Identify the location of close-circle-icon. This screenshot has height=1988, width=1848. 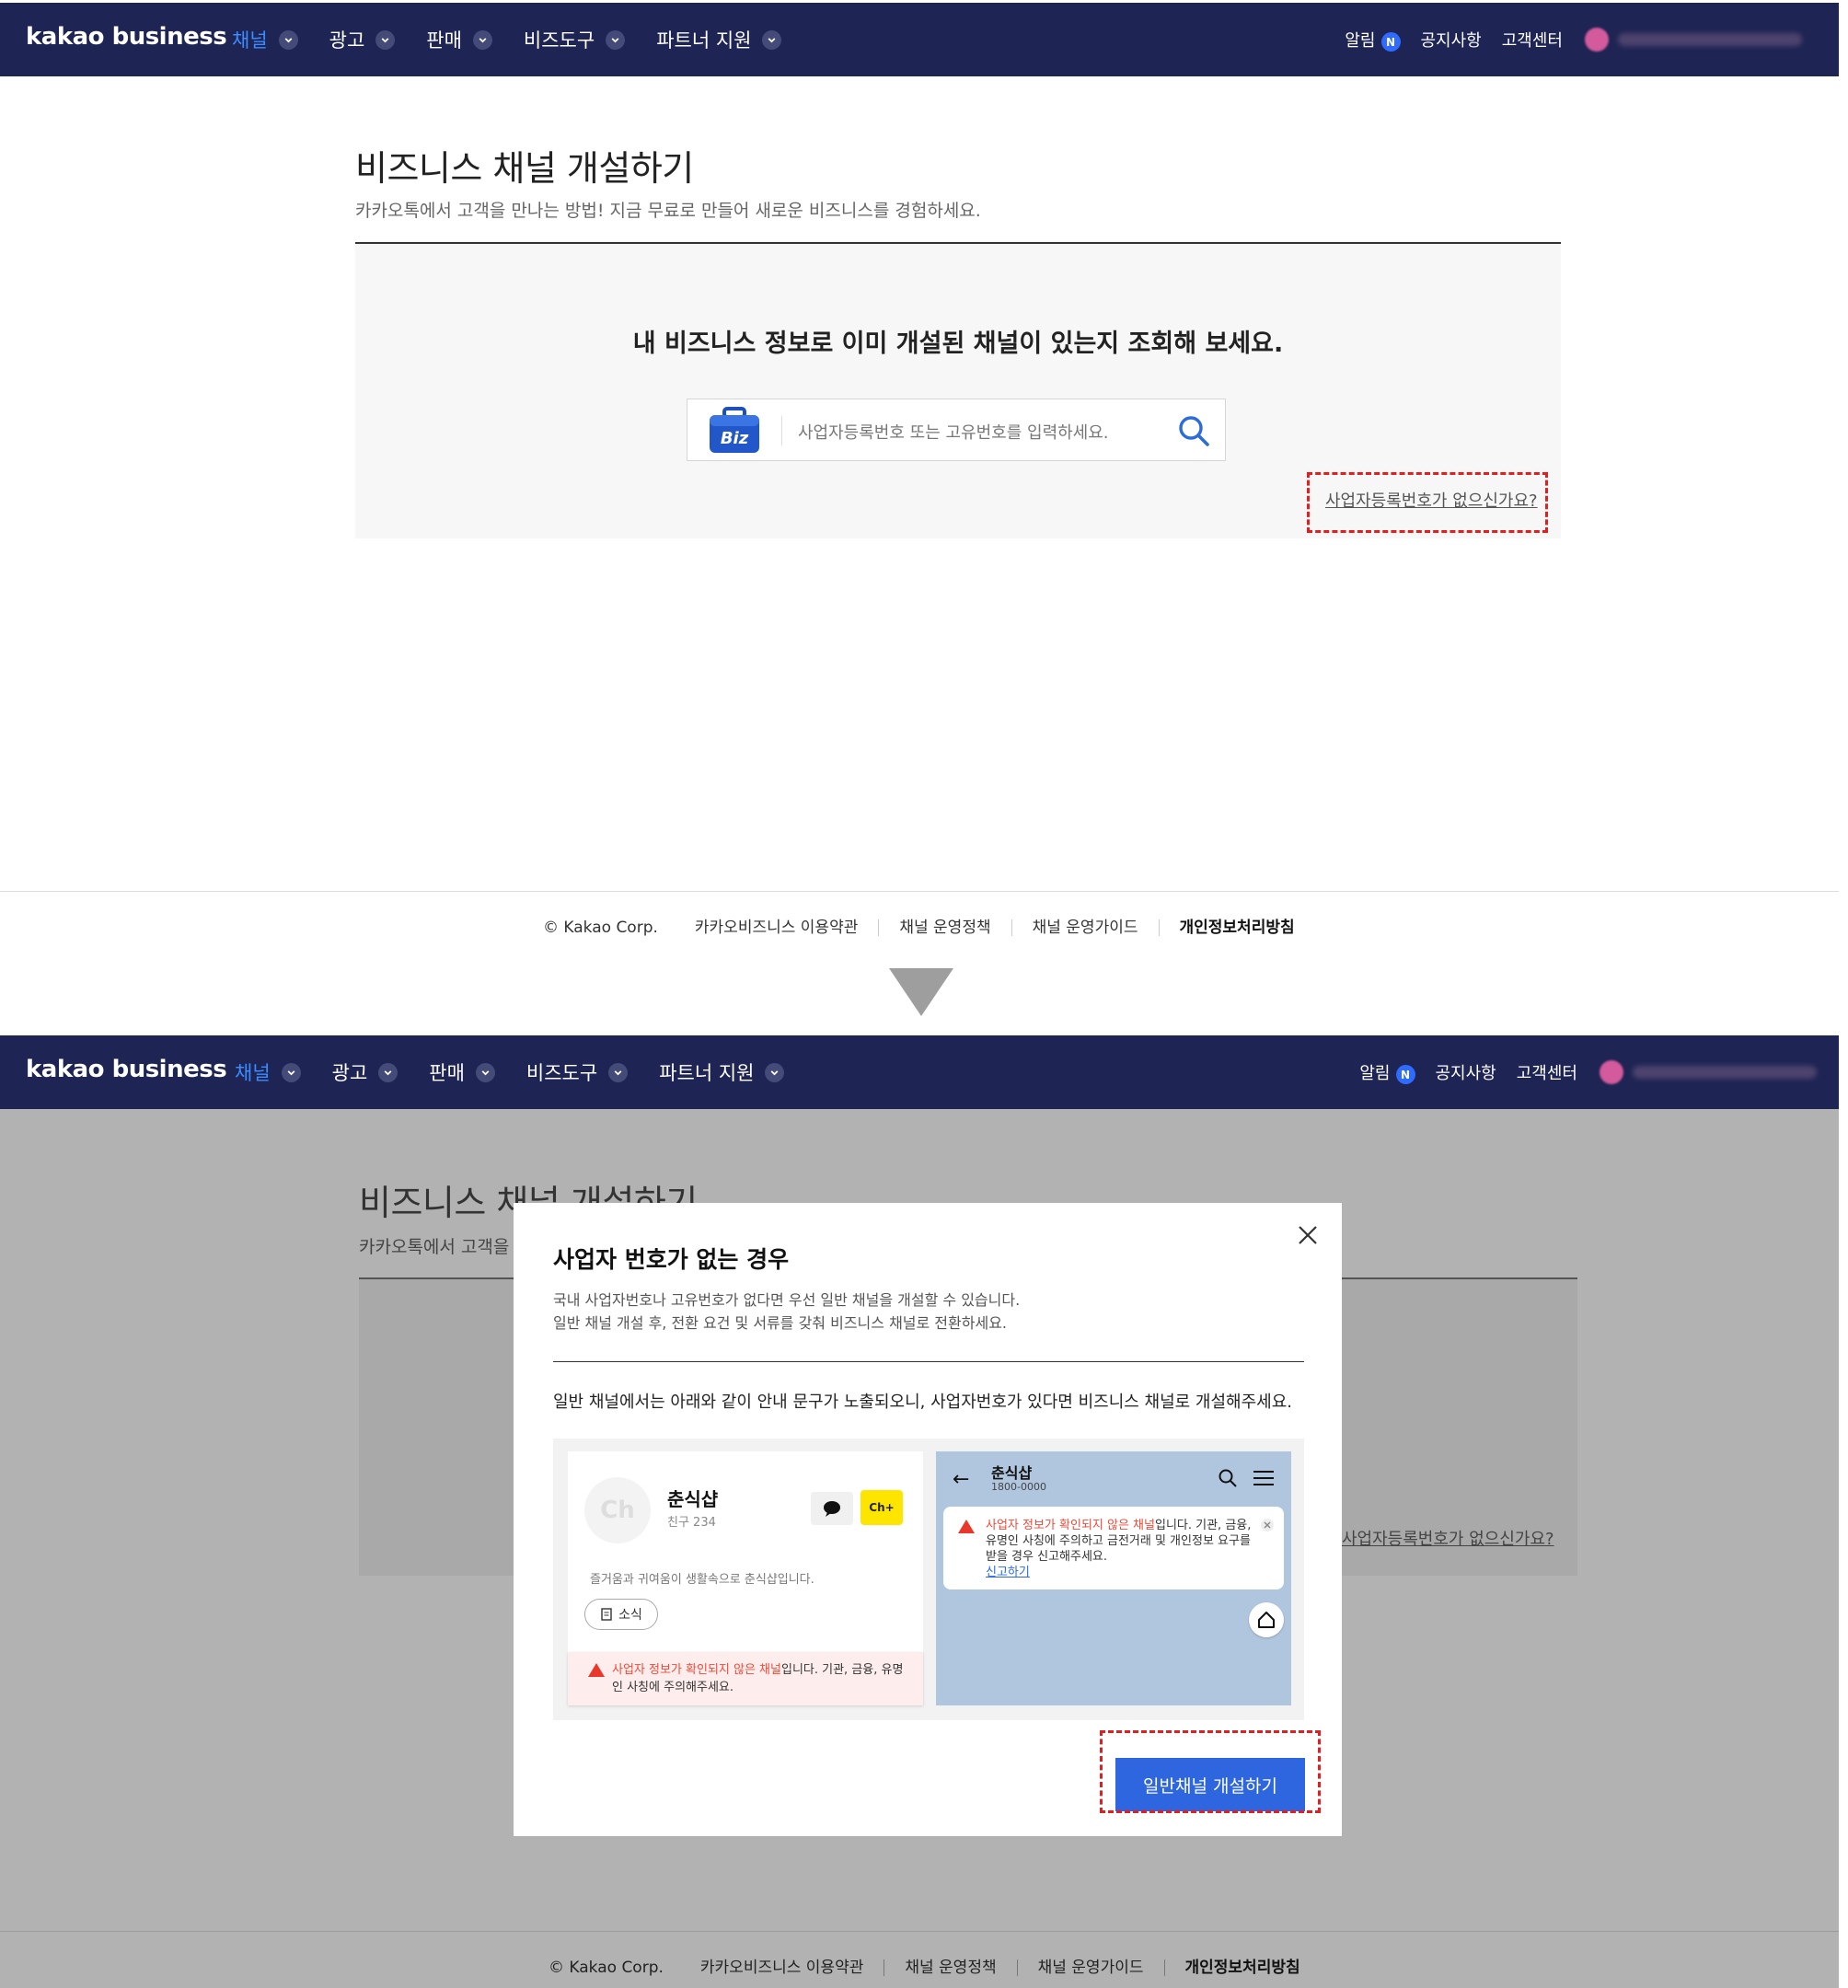
(1267, 1525).